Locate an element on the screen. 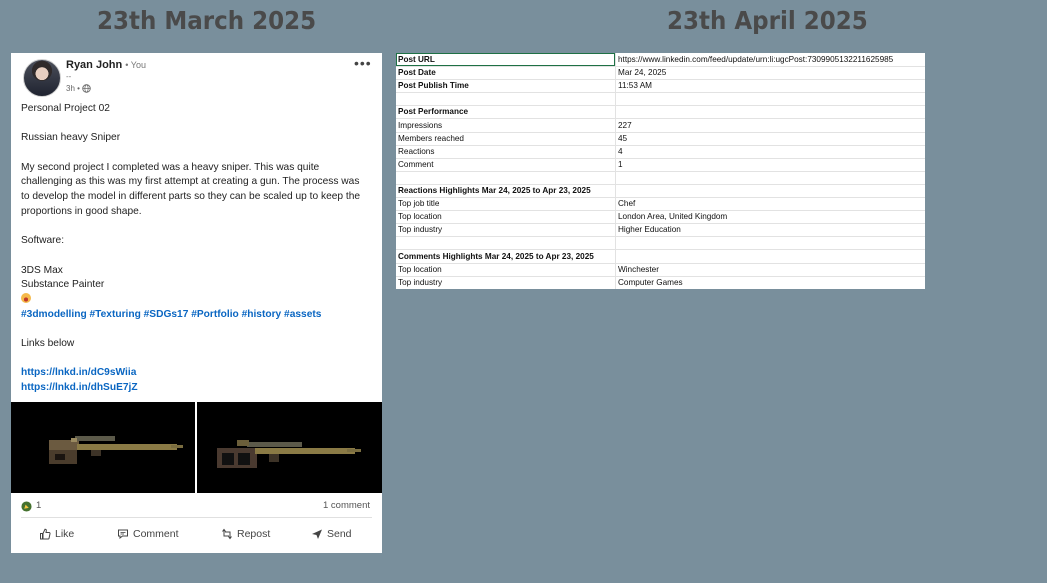 Image resolution: width=1047 pixels, height=583 pixels. like-button: Like is located at coordinates (56, 534).